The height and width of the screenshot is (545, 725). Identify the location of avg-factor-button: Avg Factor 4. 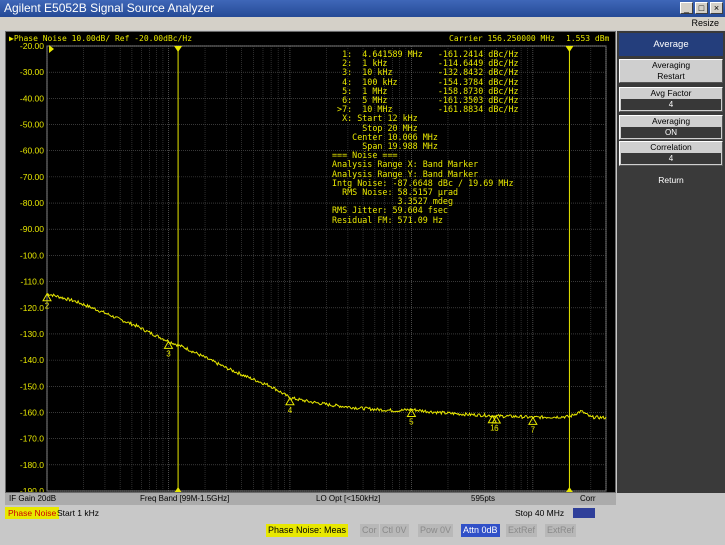
(671, 99).